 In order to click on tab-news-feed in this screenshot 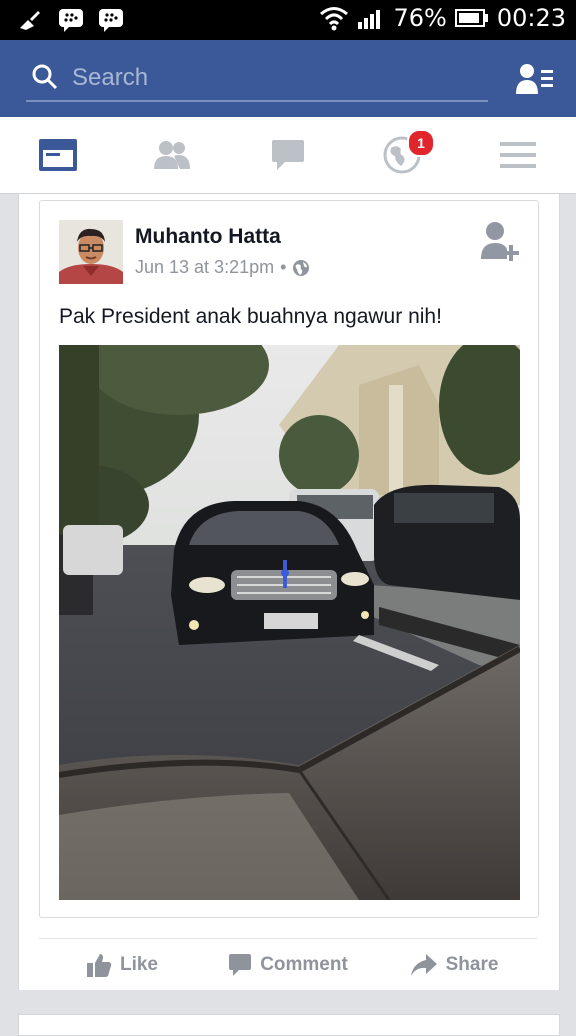, I will do `click(58, 155)`.